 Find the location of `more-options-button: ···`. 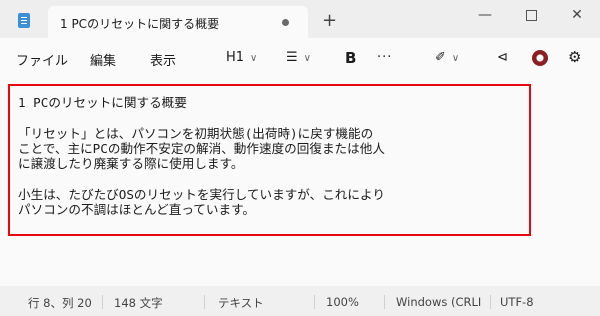

more-options-button: ··· is located at coordinates (384, 57).